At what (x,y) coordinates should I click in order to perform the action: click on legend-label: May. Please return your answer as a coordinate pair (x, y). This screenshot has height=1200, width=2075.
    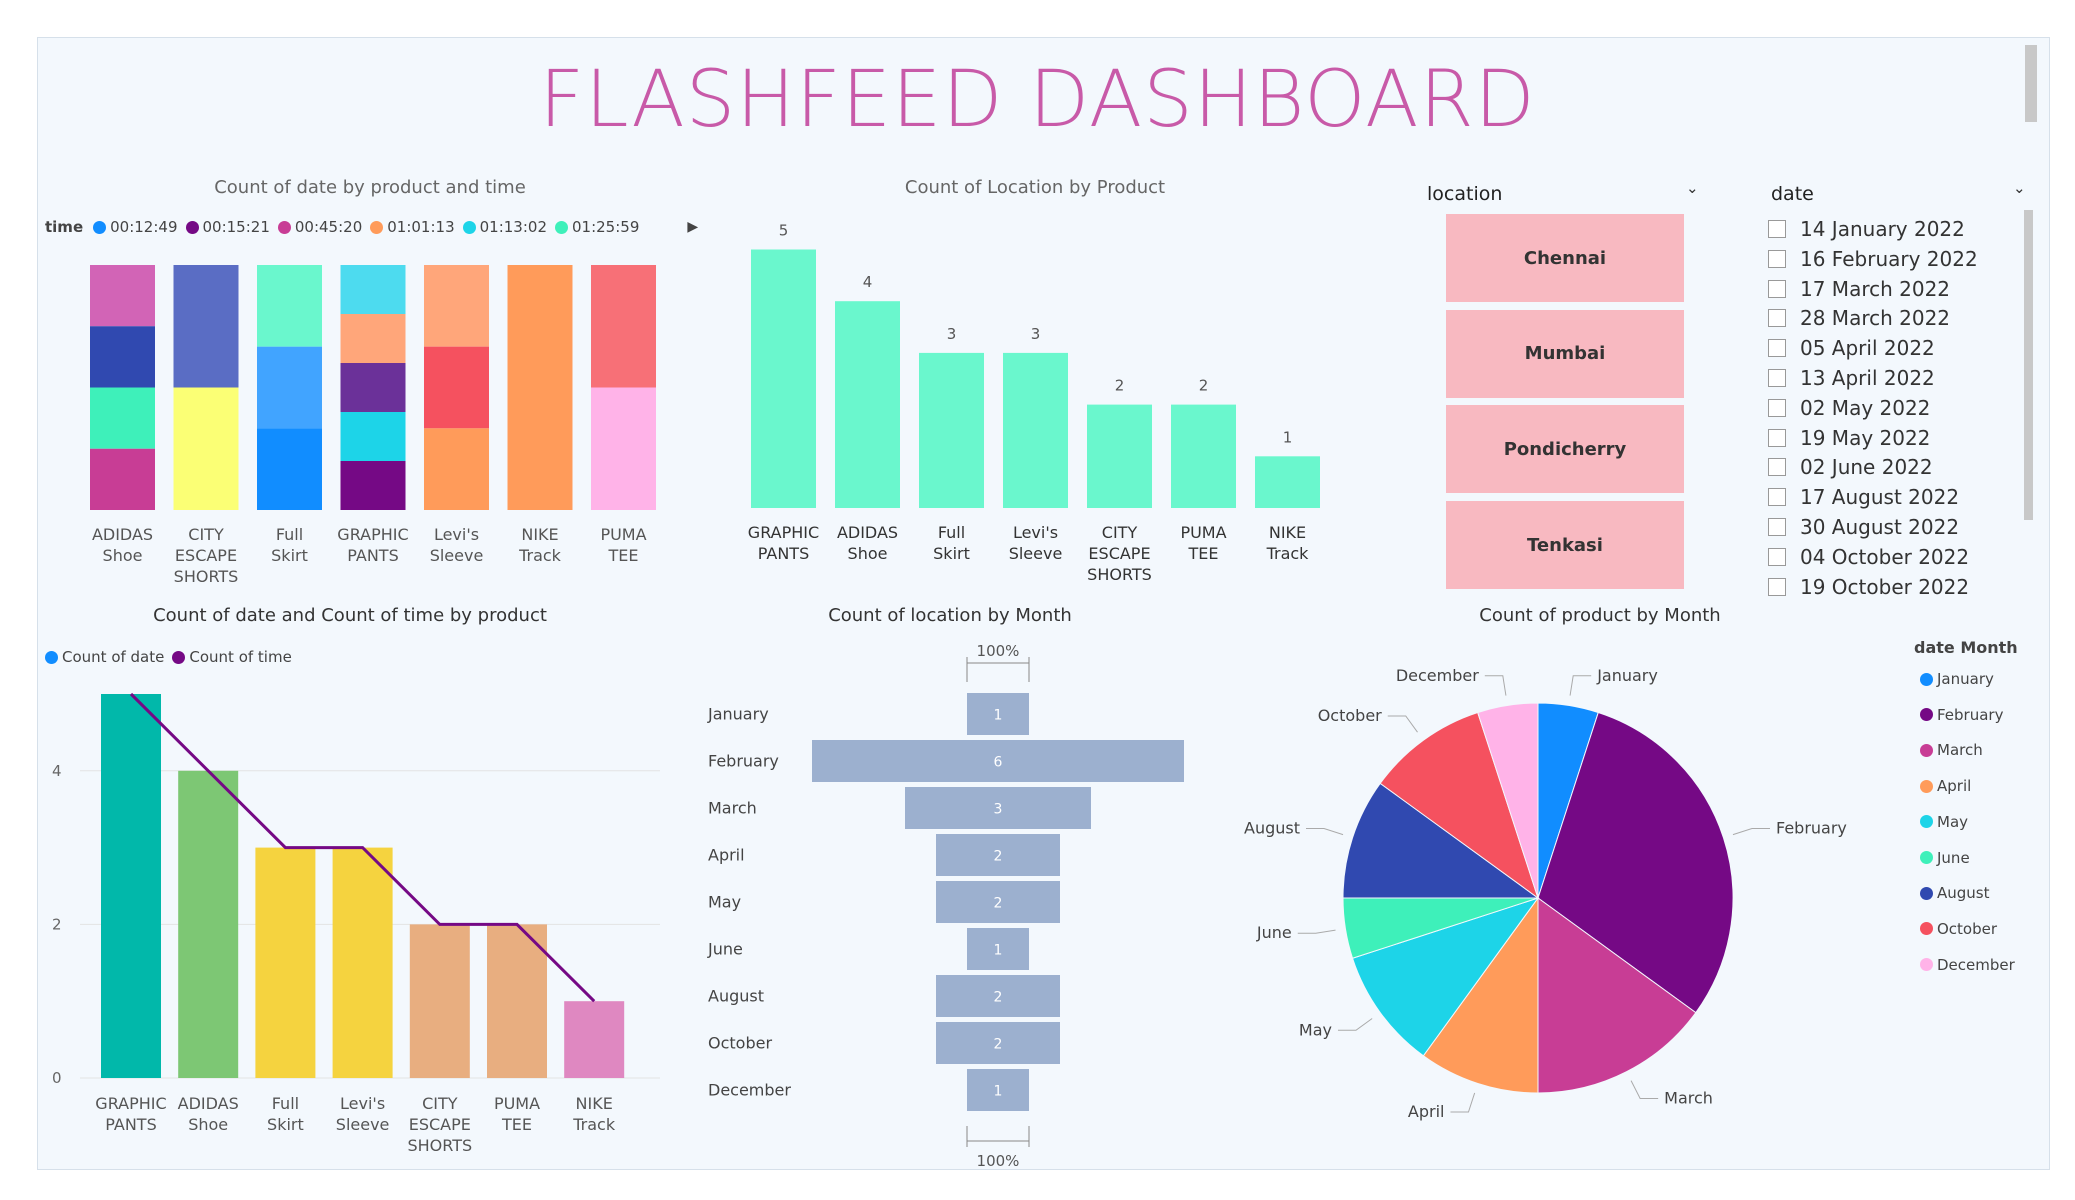
    Looking at the image, I should click on (1953, 821).